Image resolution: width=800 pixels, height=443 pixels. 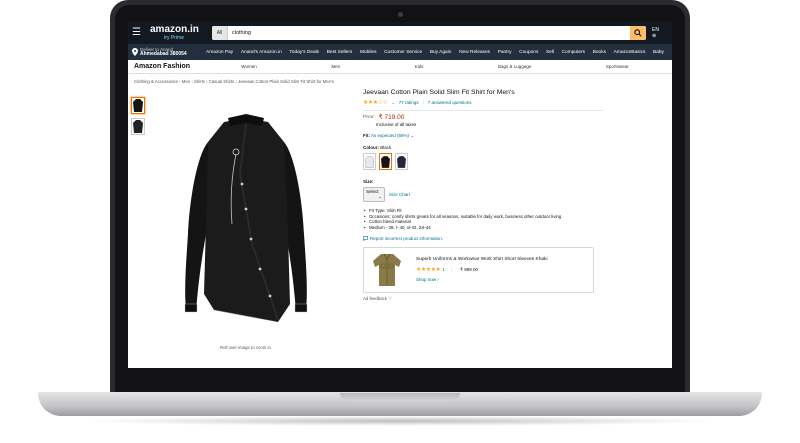 I want to click on nav-link-best-sellers: Best Sellers, so click(x=340, y=52).